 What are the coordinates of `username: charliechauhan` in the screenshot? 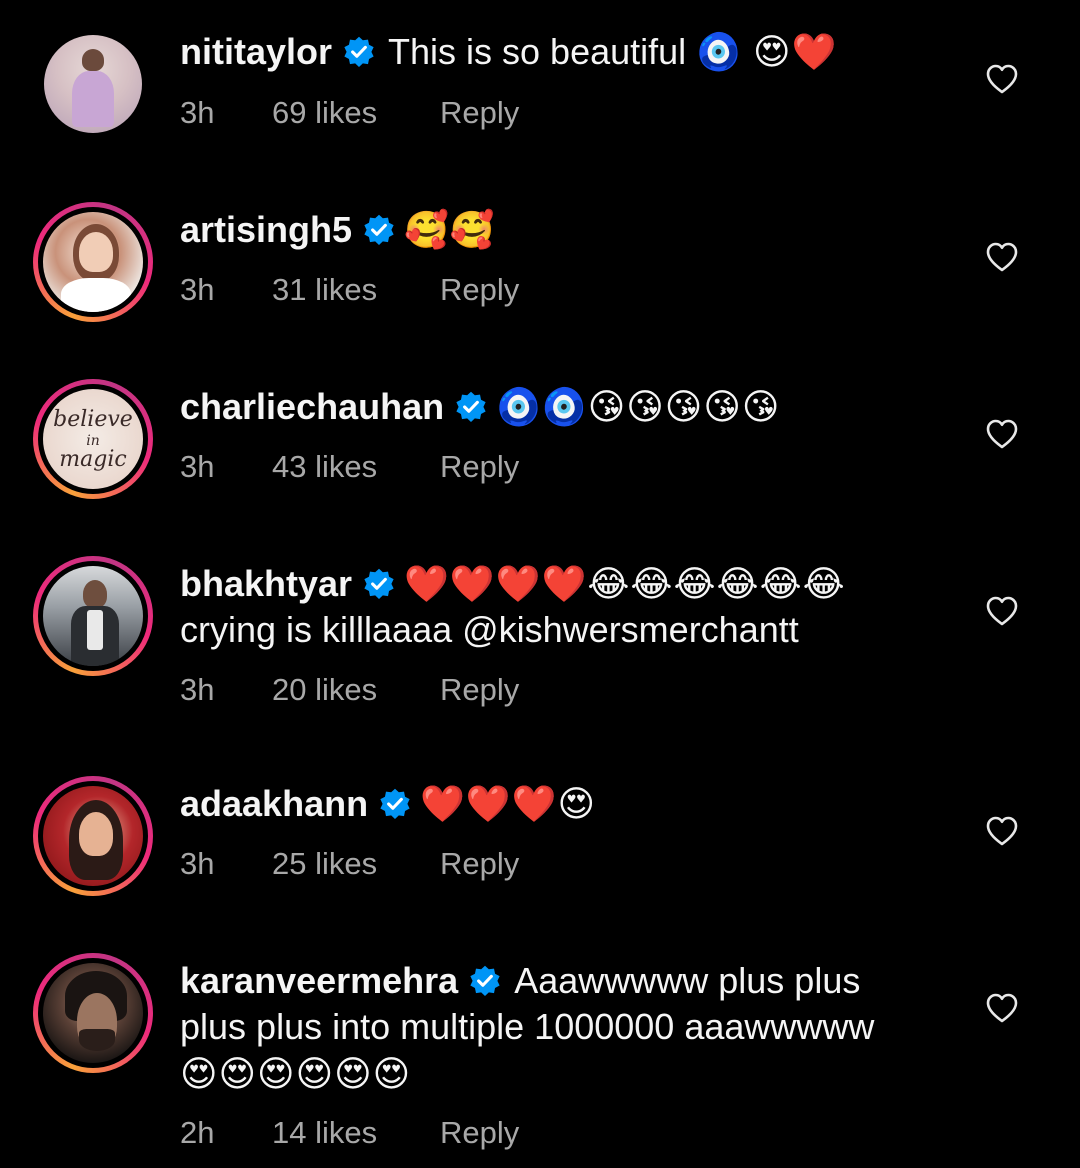 It's located at (312, 406).